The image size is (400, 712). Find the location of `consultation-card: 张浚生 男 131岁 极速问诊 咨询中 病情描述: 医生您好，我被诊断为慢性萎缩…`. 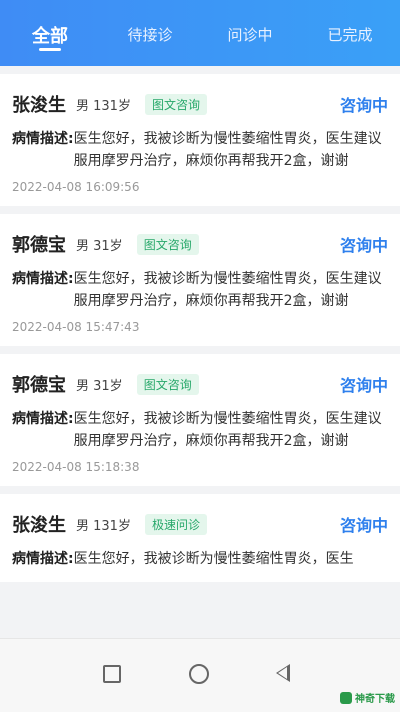

consultation-card: 张浚生 男 131岁 极速问诊 咨询中 病情描述: 医生您好，我被诊断为慢性萎缩… is located at coordinates (200, 538).